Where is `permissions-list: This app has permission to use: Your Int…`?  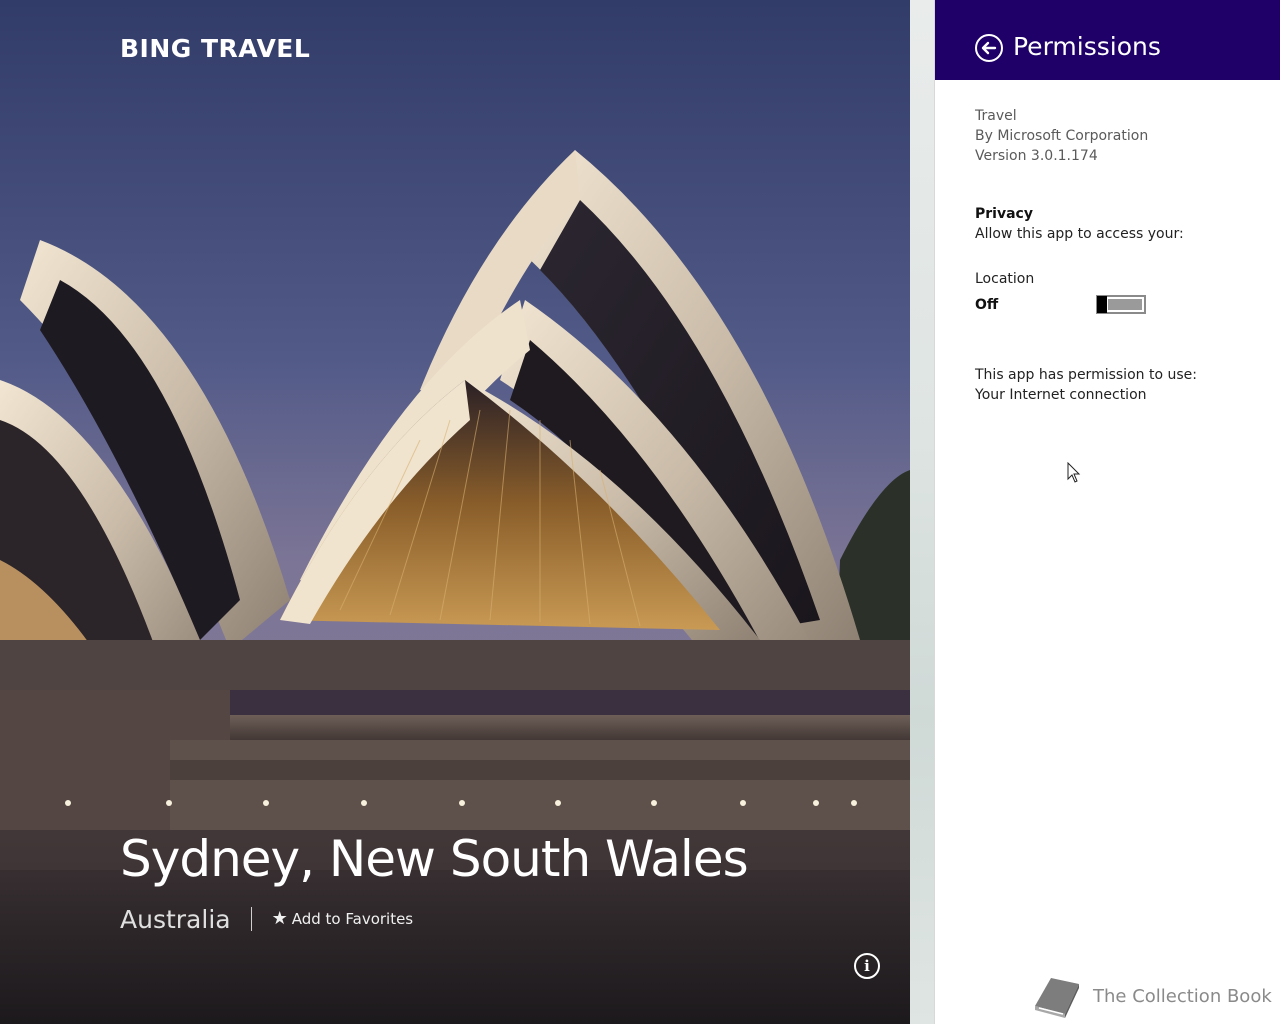
permissions-list: This app has permission to use: Your Int… is located at coordinates (1086, 385).